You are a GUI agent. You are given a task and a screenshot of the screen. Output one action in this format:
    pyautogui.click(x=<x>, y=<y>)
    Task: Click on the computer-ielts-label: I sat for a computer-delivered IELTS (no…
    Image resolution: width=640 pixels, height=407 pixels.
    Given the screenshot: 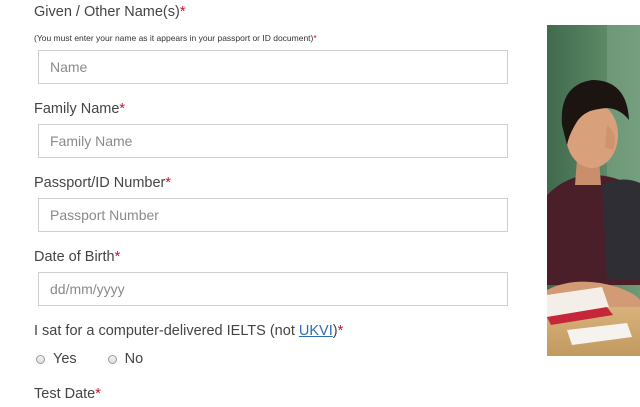 What is the action you would take?
    pyautogui.click(x=188, y=331)
    